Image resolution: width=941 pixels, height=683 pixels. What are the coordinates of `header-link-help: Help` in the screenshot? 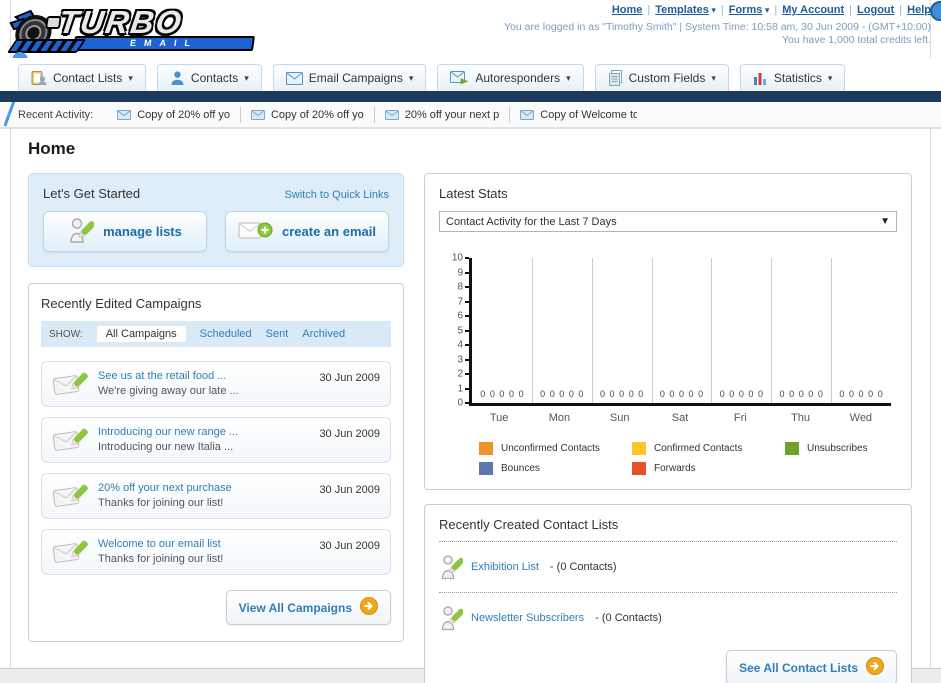 It's located at (919, 10).